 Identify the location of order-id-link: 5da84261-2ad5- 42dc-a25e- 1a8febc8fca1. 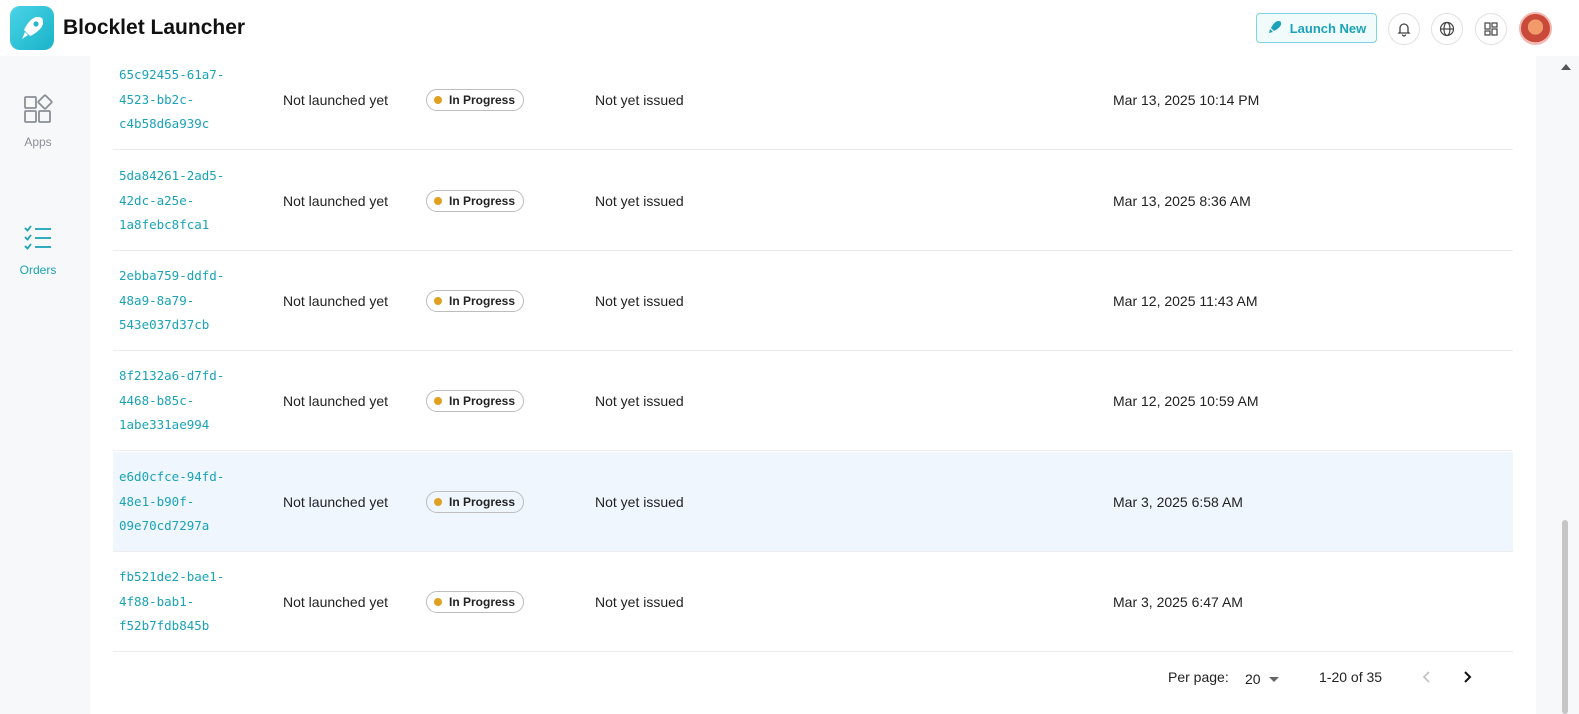
(184, 201).